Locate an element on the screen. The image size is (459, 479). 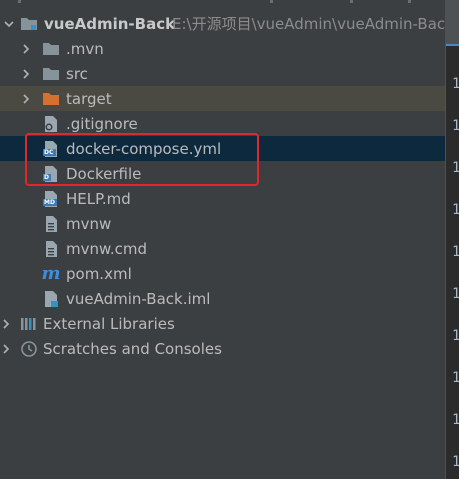
tree-row-file: MD HELP.md is located at coordinates (222, 198).